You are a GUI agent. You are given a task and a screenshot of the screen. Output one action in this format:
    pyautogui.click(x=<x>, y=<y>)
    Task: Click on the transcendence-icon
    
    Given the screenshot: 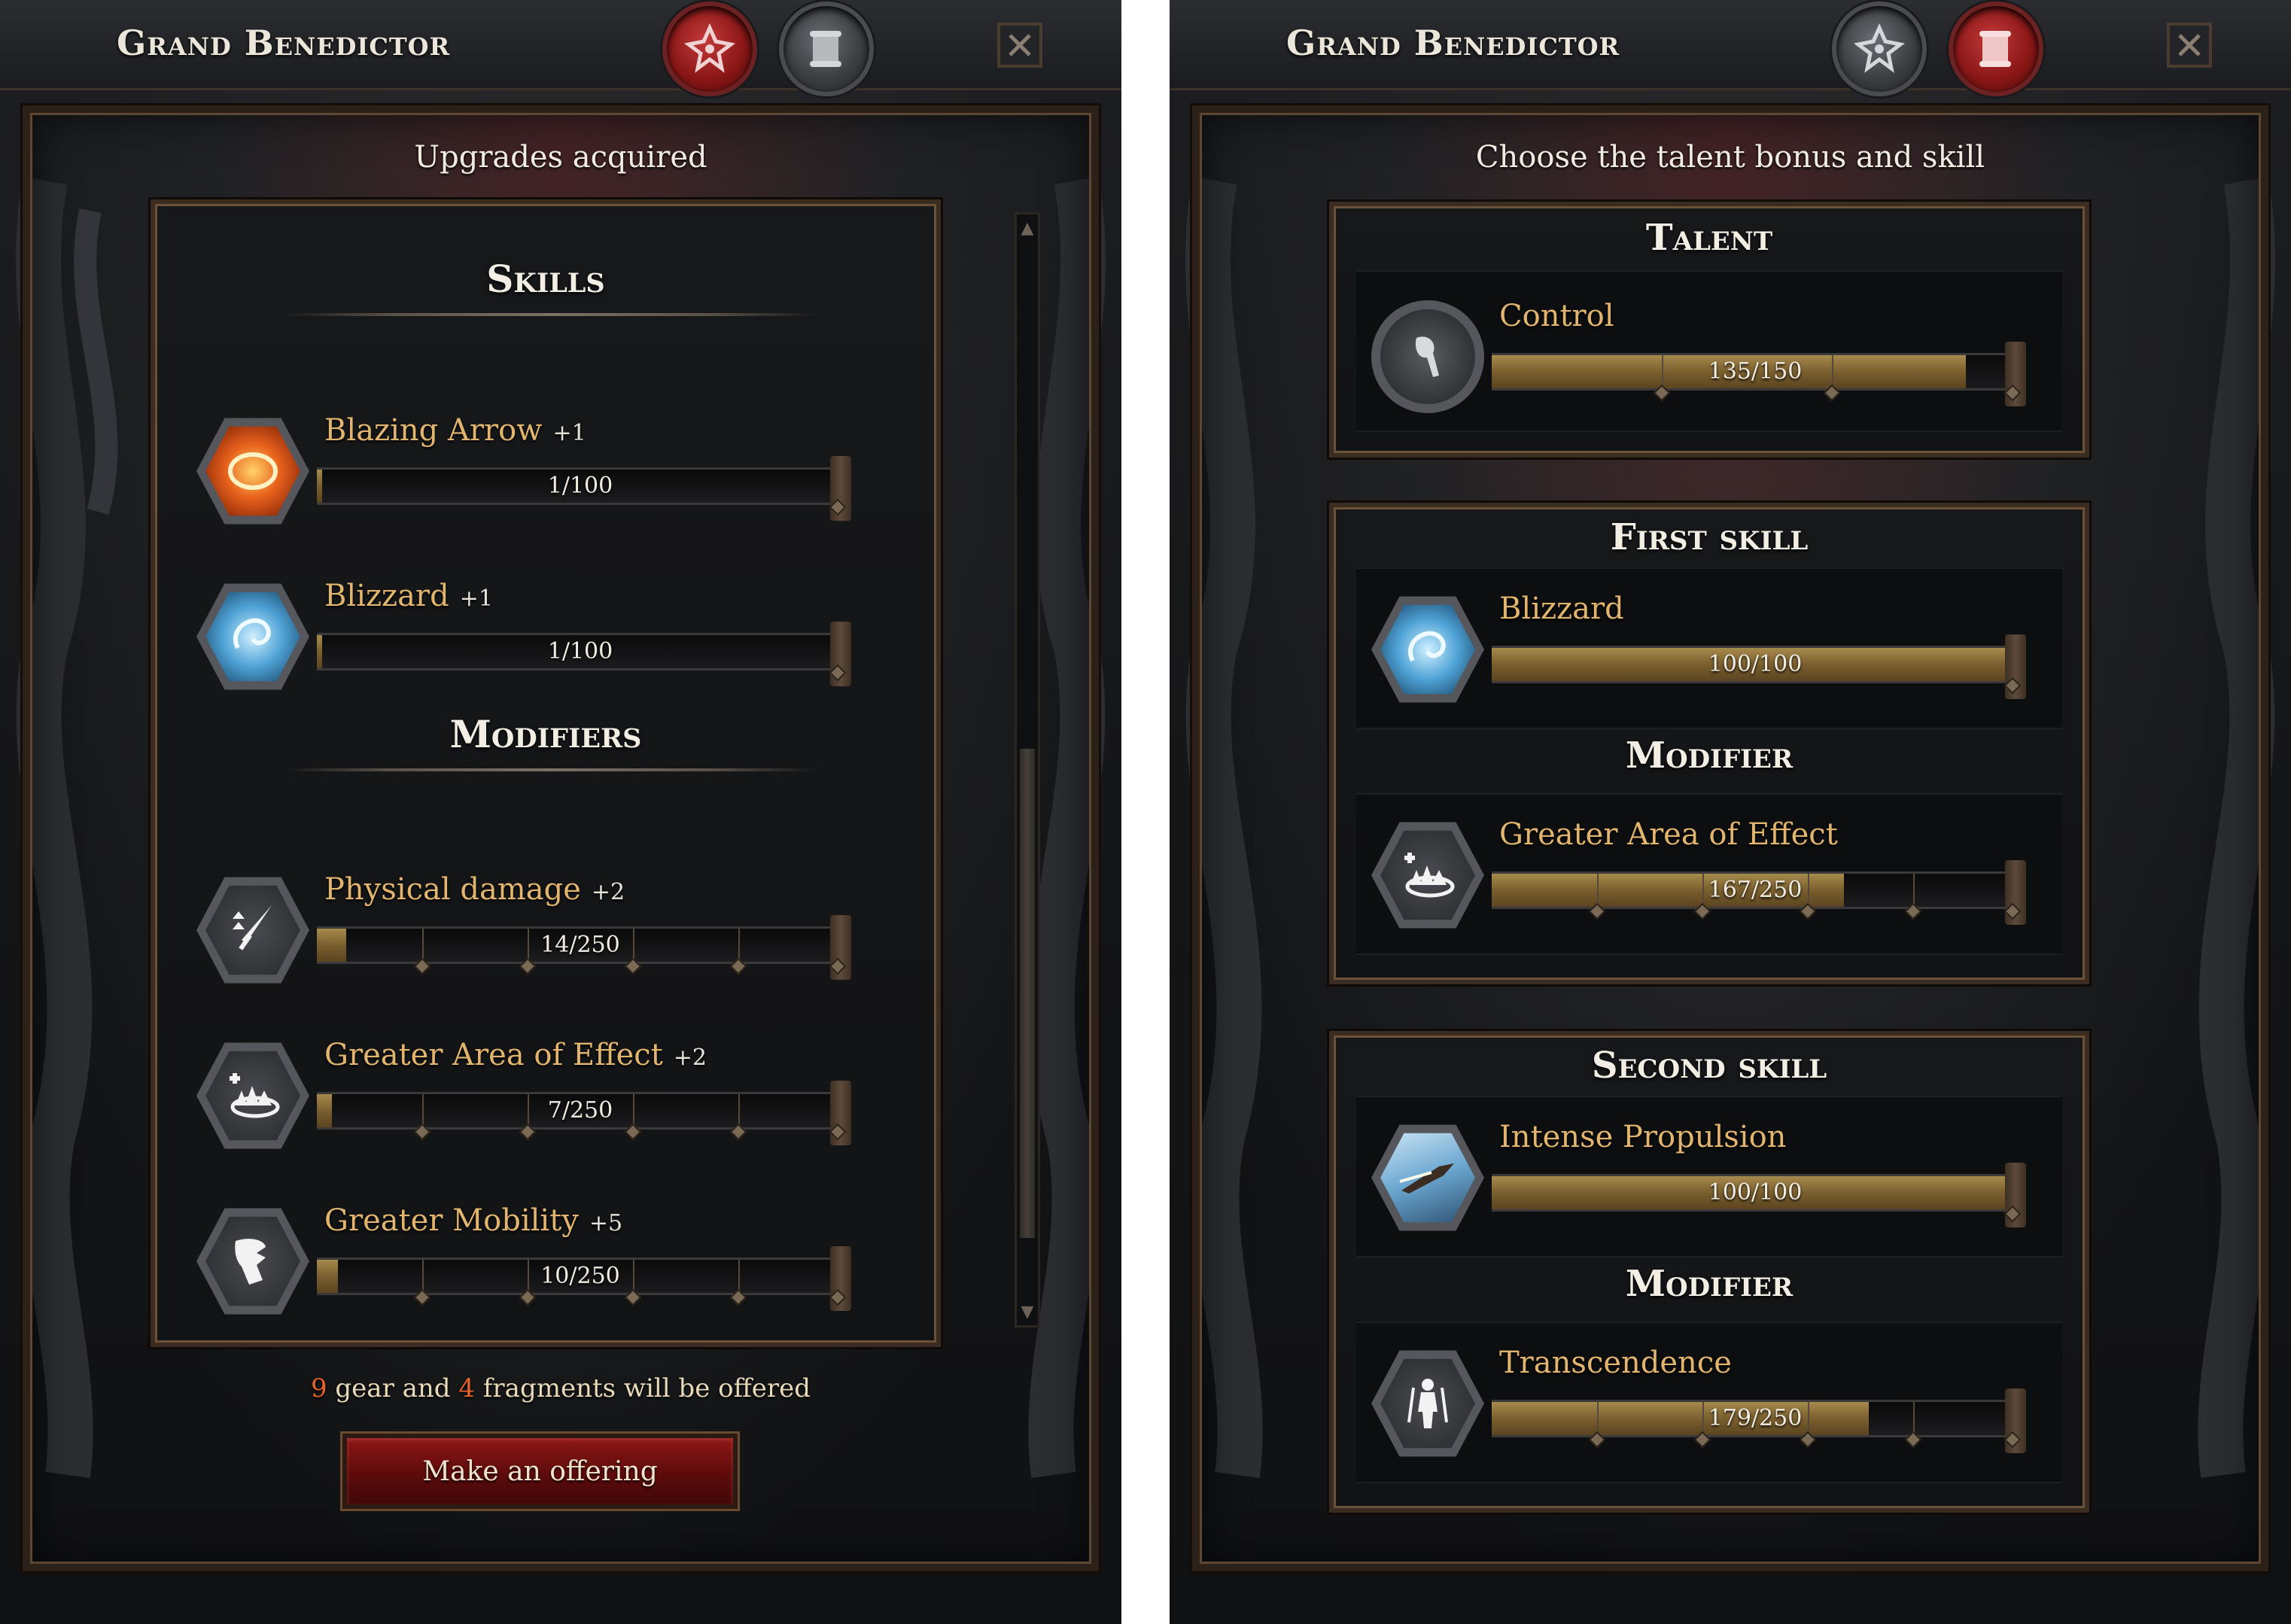 What is the action you would take?
    pyautogui.click(x=1427, y=1403)
    